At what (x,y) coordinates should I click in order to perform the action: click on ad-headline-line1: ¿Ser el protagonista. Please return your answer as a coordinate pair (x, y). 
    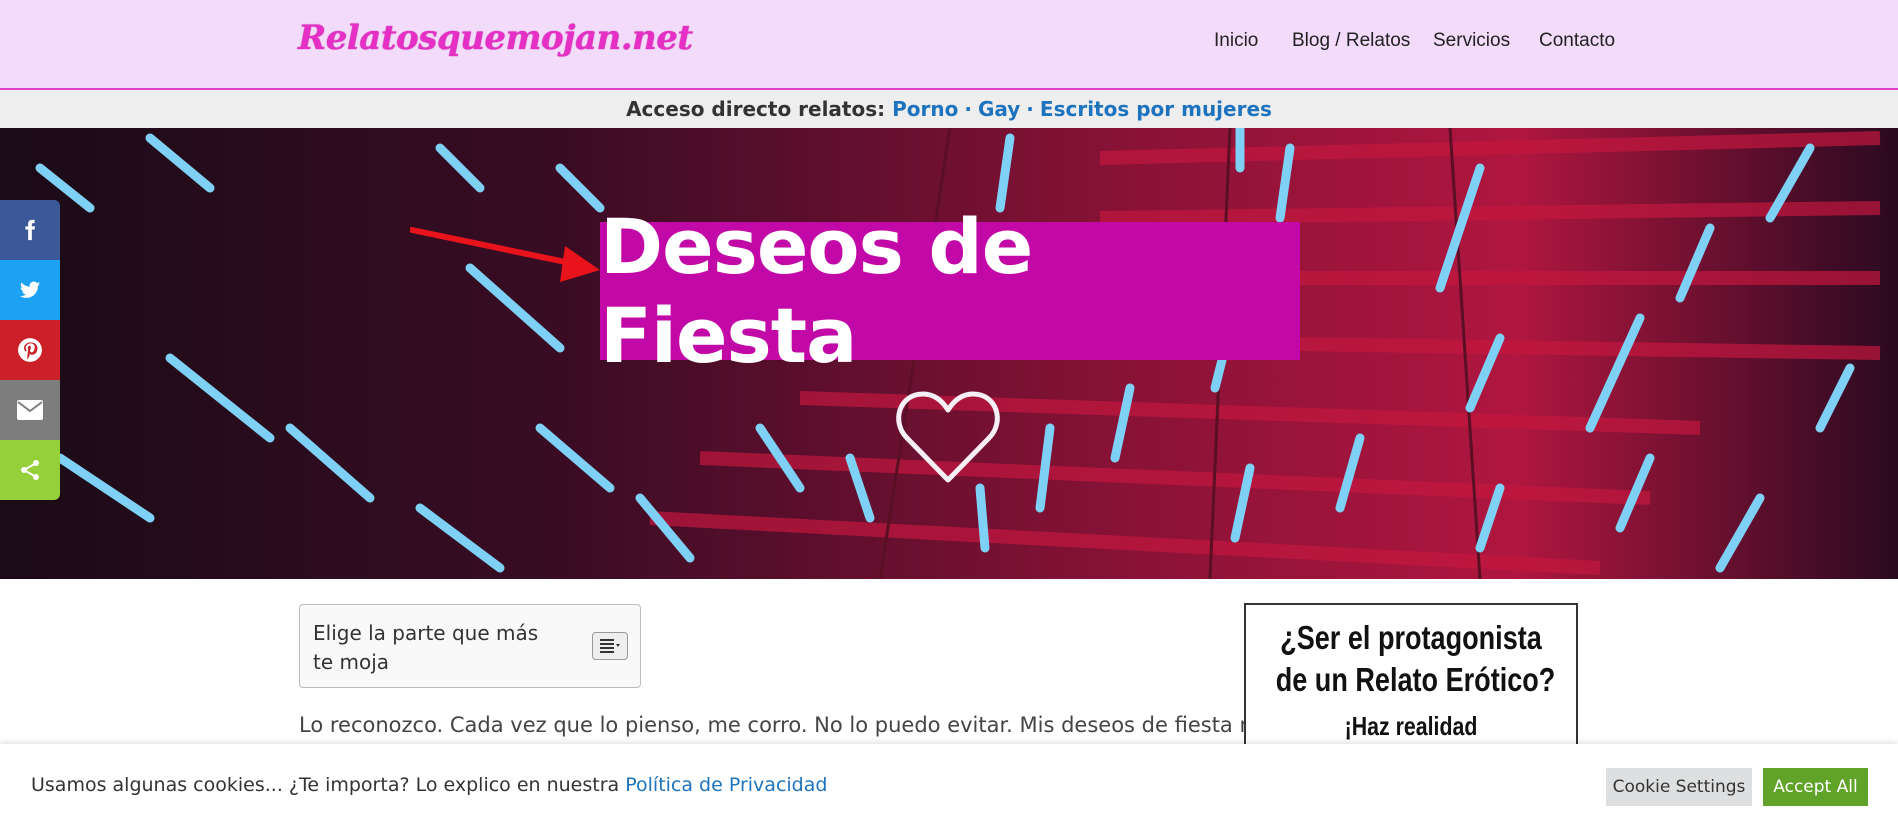
    Looking at the image, I should click on (1411, 637).